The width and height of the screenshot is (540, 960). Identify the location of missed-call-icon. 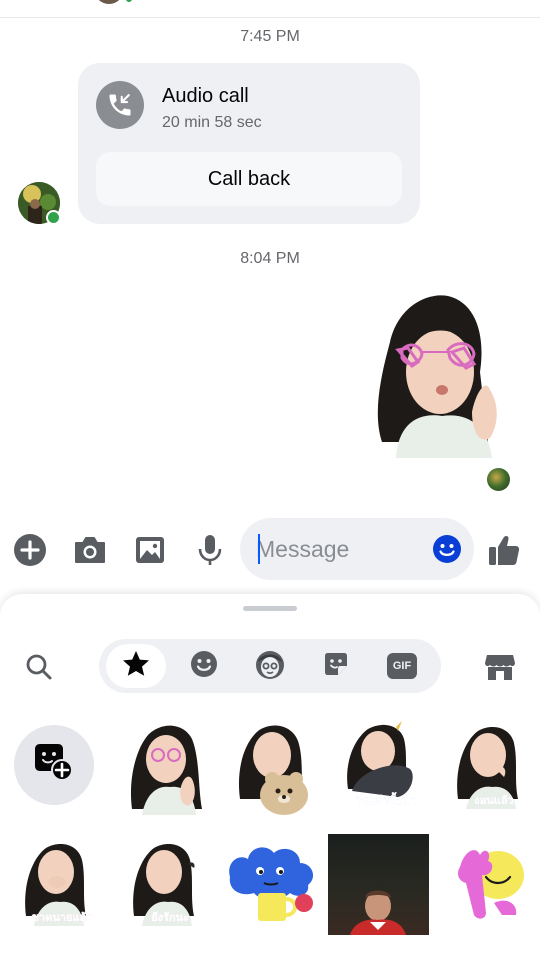
(120, 105).